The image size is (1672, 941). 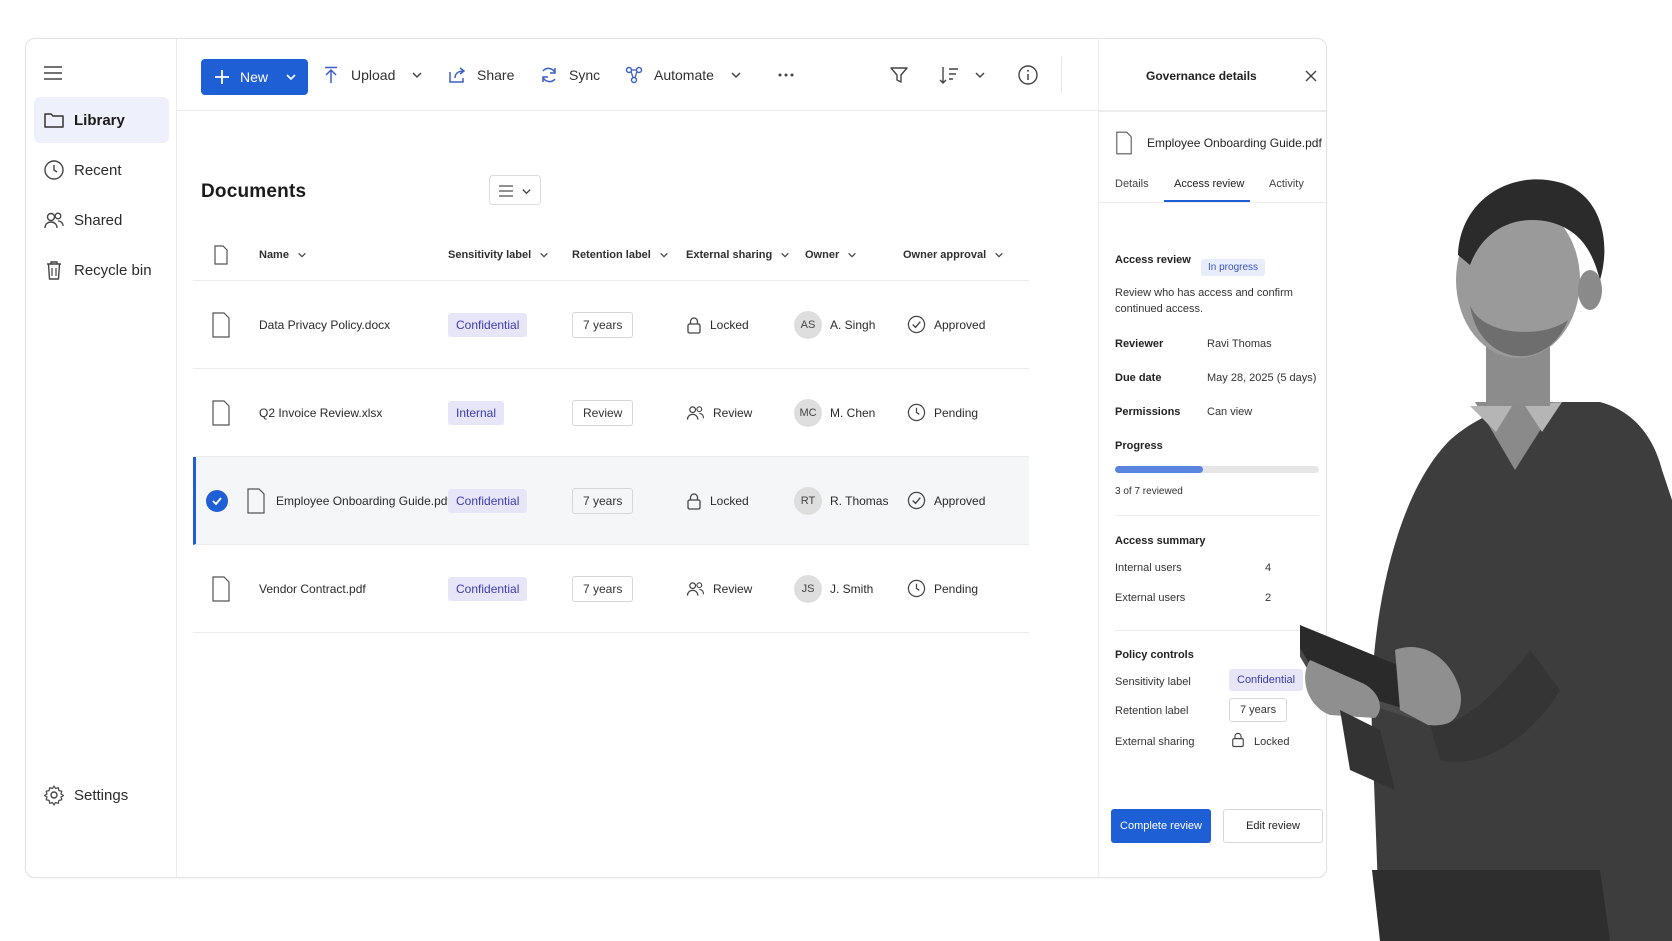 What do you see at coordinates (1268, 598) in the screenshot?
I see `external-users-count: 2` at bounding box center [1268, 598].